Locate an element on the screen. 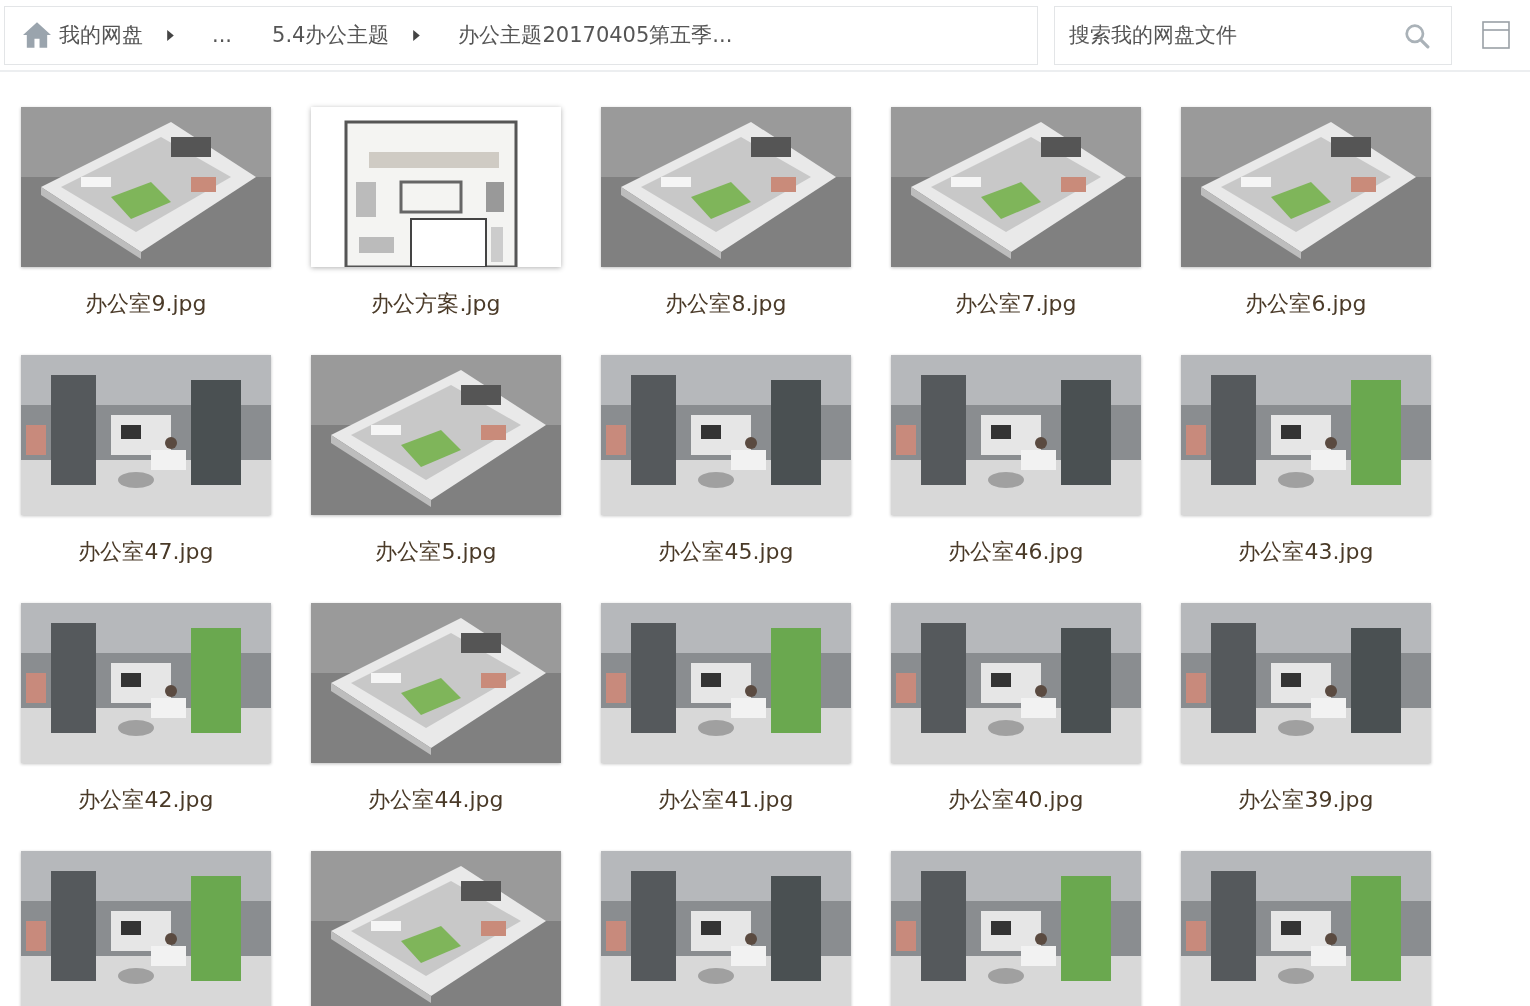 The image size is (1530, 1006). file-name: 办公室5.jpg is located at coordinates (436, 552).